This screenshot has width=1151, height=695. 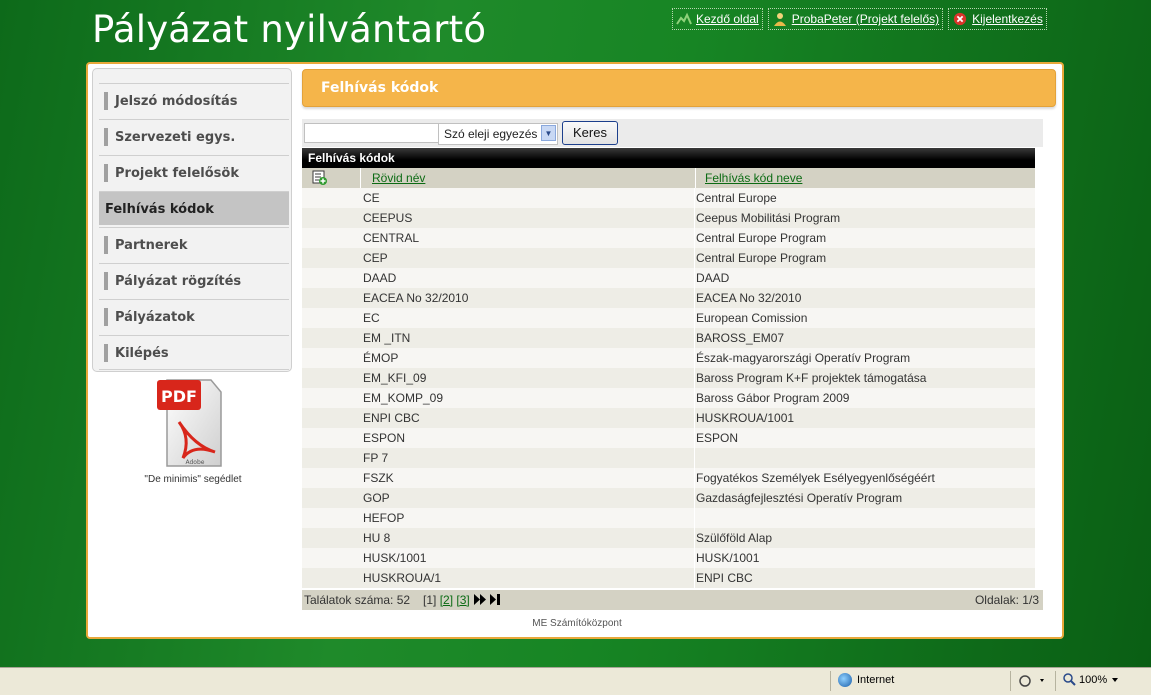 I want to click on sidebar-item-tender-entry: Pályázat rögzítés, so click(x=194, y=280).